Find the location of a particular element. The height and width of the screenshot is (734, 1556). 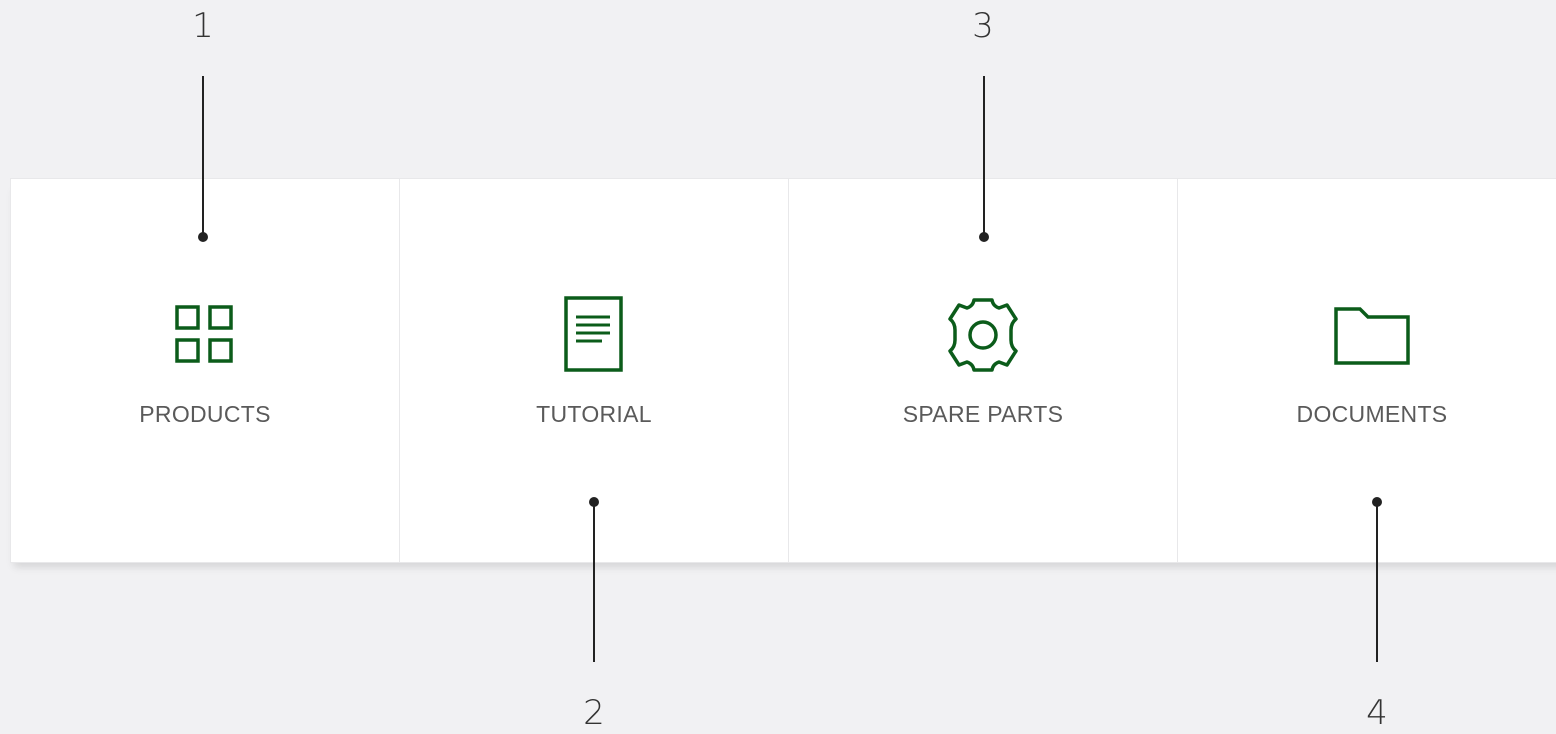

callout-number-4: 4 is located at coordinates (1377, 713).